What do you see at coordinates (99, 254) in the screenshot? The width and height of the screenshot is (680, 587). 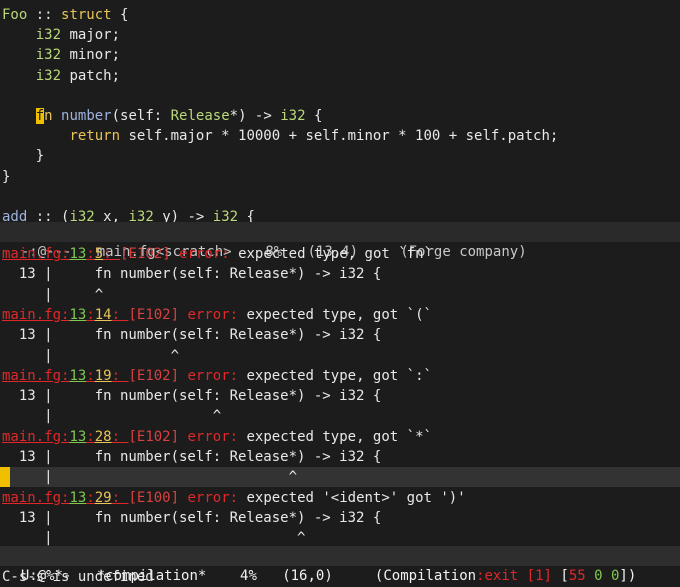 I see `error-column-number: 5` at bounding box center [99, 254].